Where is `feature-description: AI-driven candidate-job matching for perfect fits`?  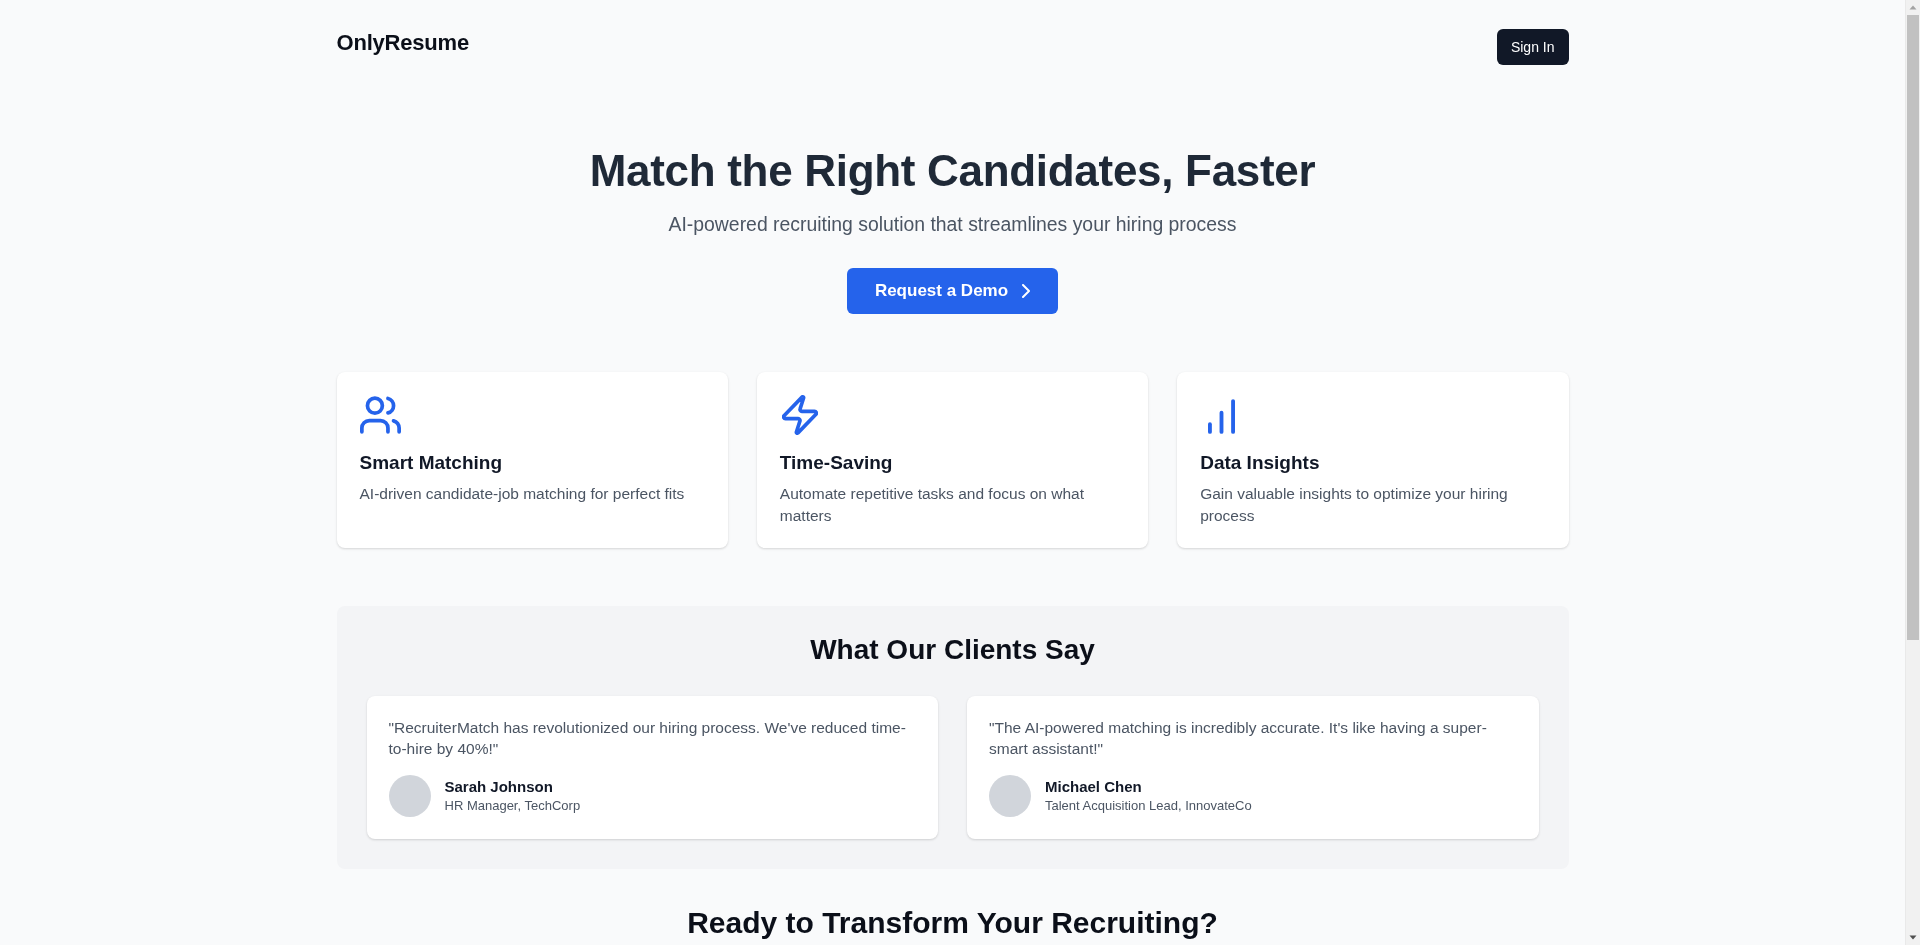
feature-description: AI-driven candidate-job matching for perfect fits is located at coordinates (522, 494).